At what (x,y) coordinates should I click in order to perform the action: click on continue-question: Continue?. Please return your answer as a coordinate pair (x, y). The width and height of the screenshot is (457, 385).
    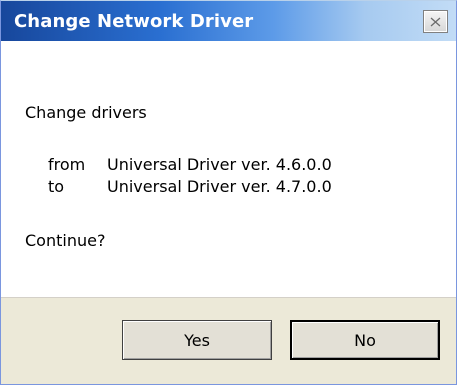
    Looking at the image, I should click on (65, 240).